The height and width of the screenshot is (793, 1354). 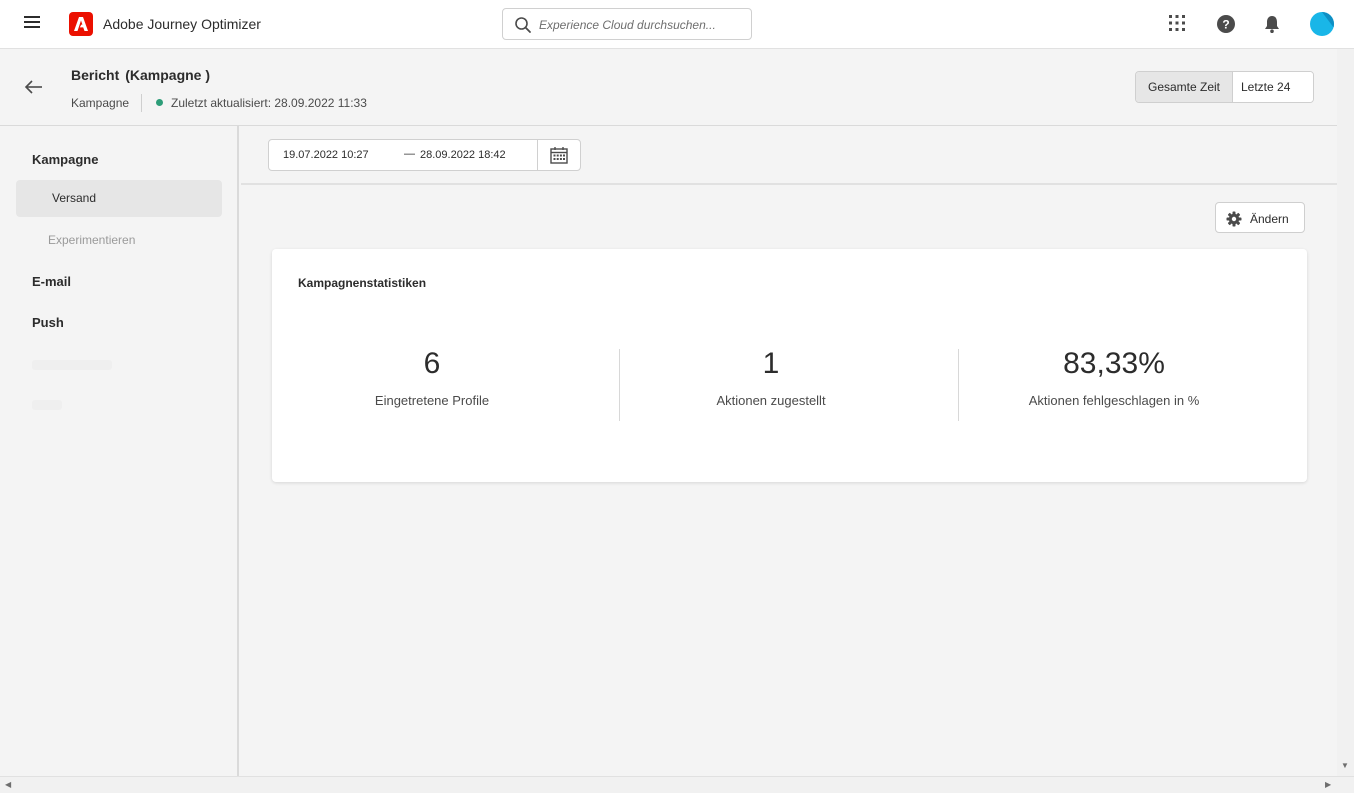 I want to click on bell-icon, so click(x=1273, y=24).